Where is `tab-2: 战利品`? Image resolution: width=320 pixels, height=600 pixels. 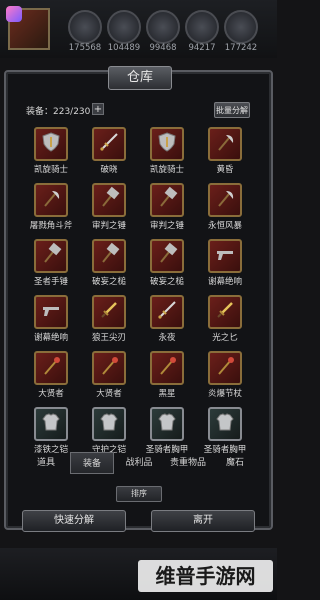
tab-2: 战利品 is located at coordinates (139, 463).